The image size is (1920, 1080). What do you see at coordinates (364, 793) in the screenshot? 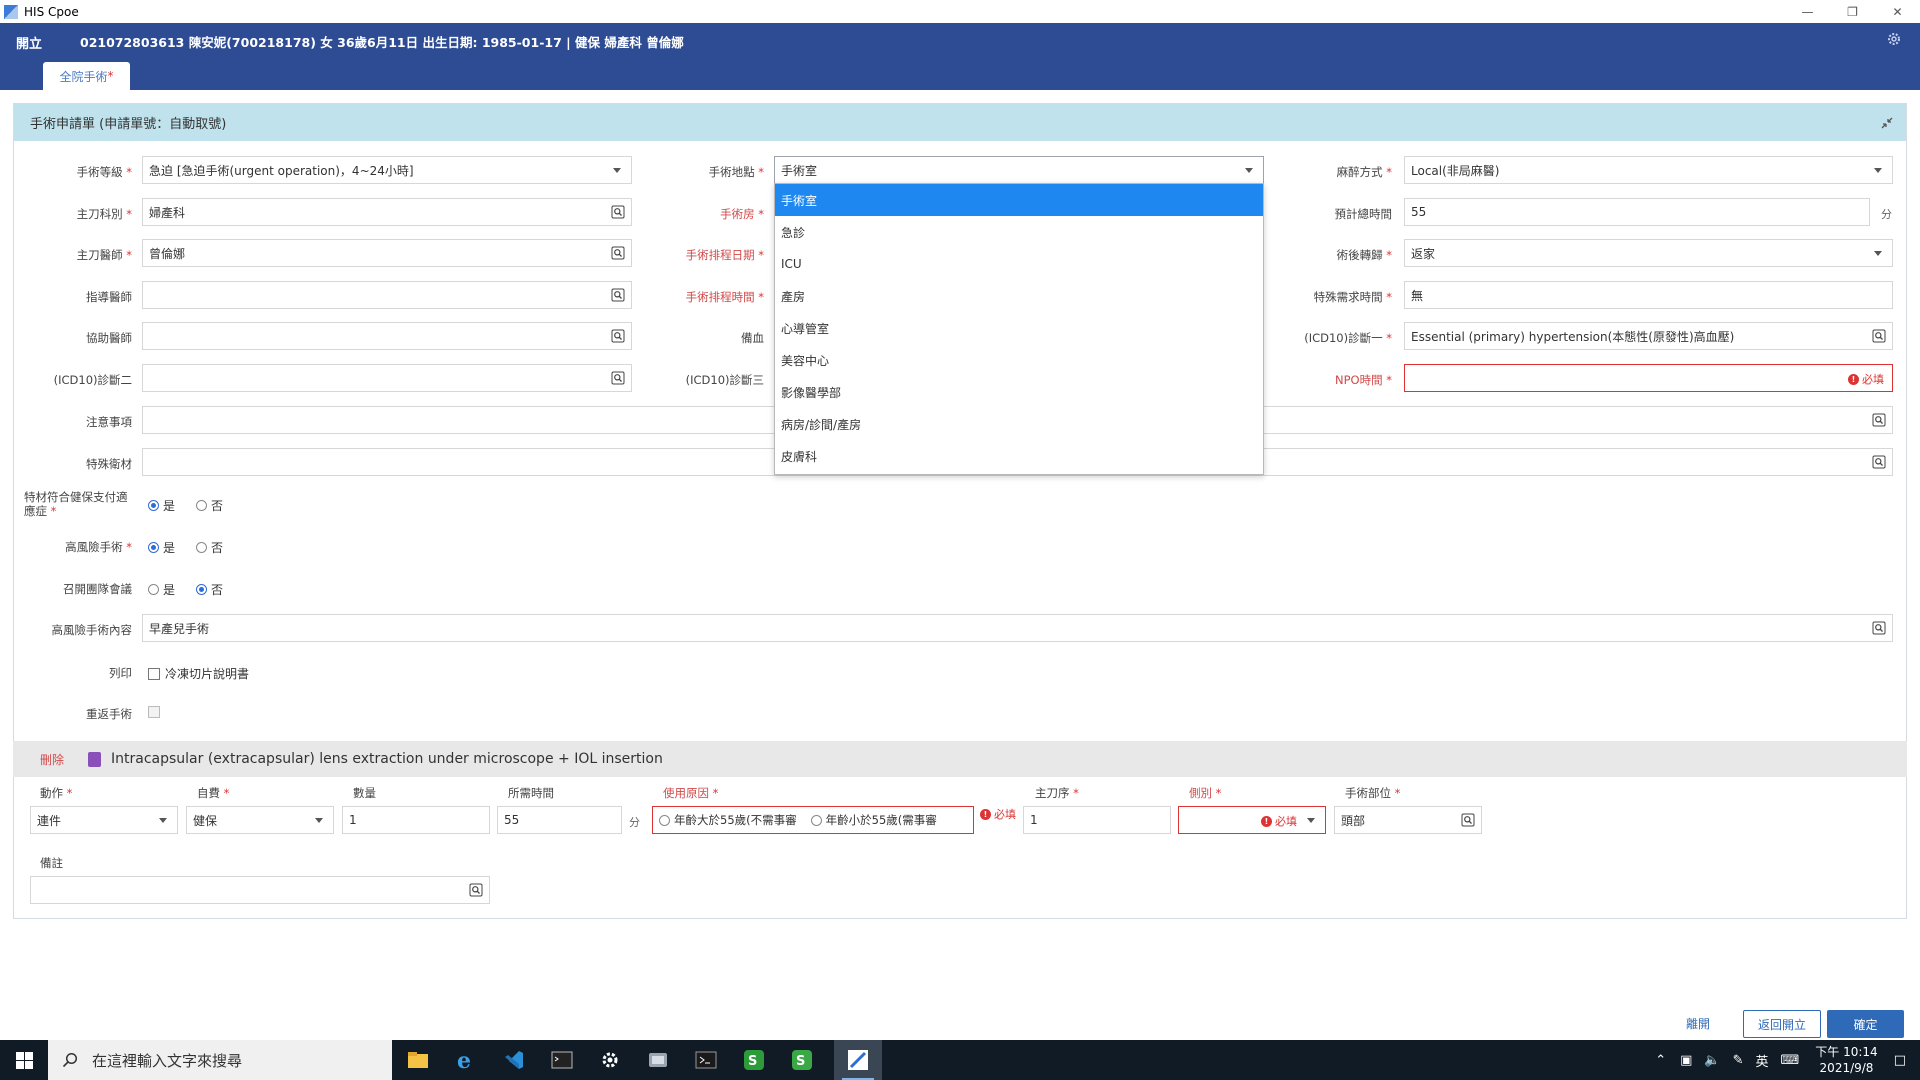
I see `quantity-label: 數量` at bounding box center [364, 793].